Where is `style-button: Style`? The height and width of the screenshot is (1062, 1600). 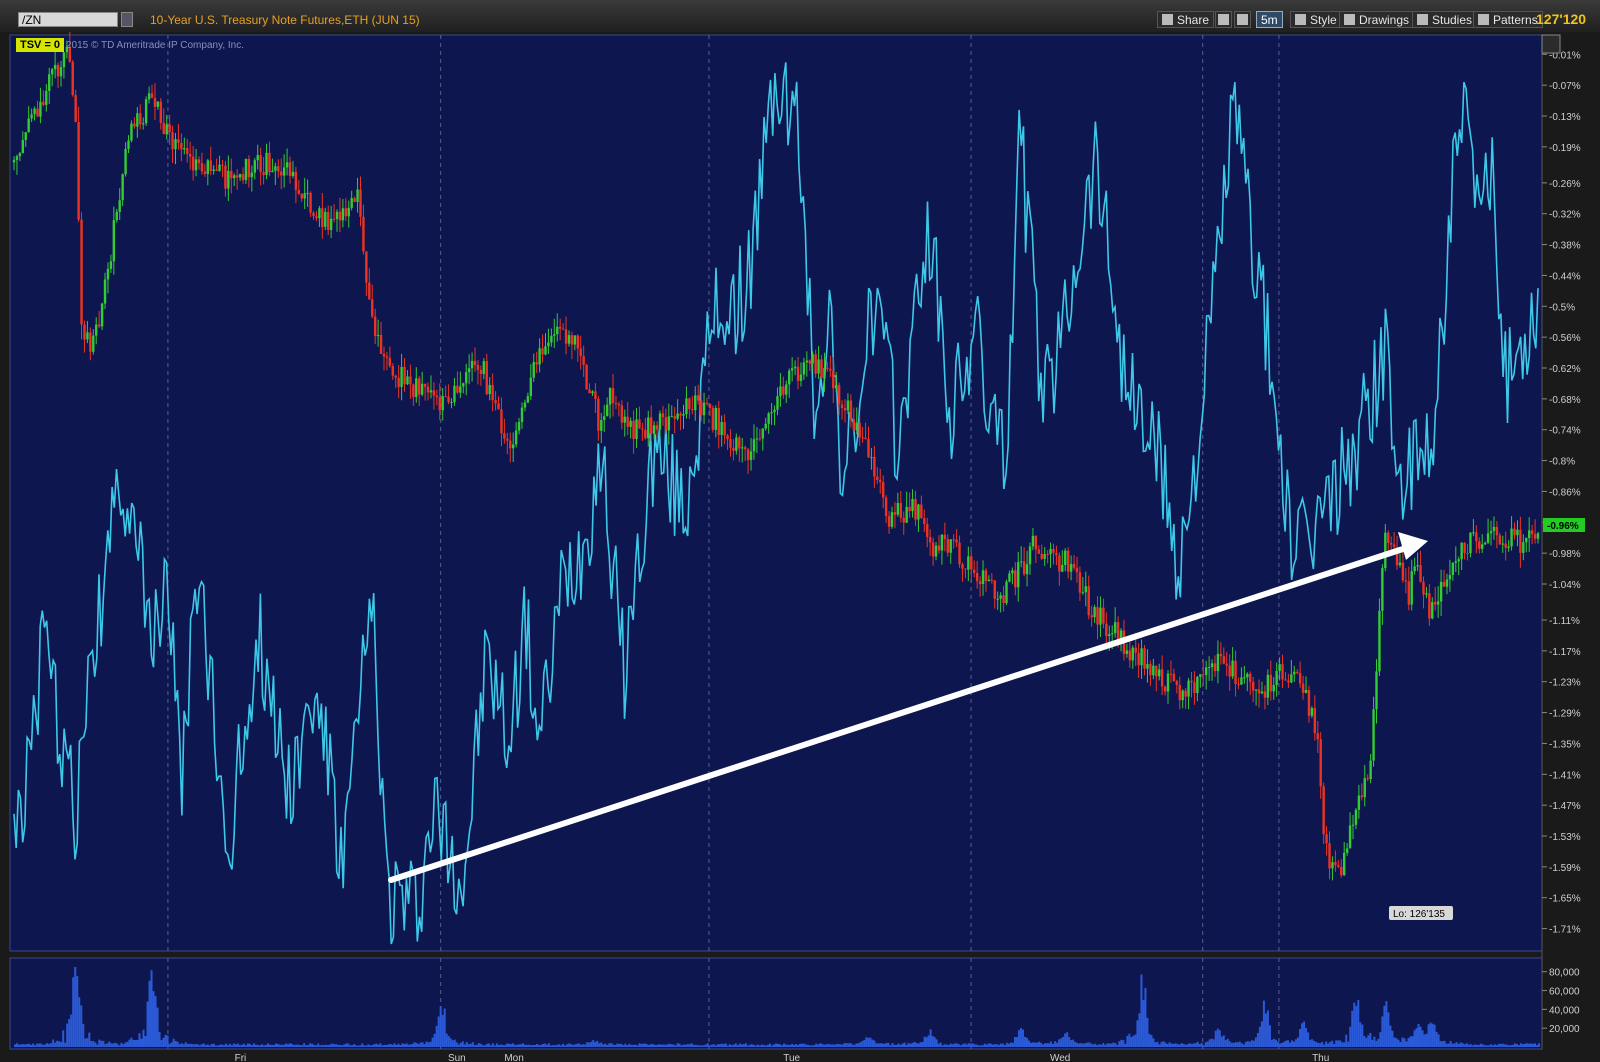
style-button: Style is located at coordinates (1316, 19).